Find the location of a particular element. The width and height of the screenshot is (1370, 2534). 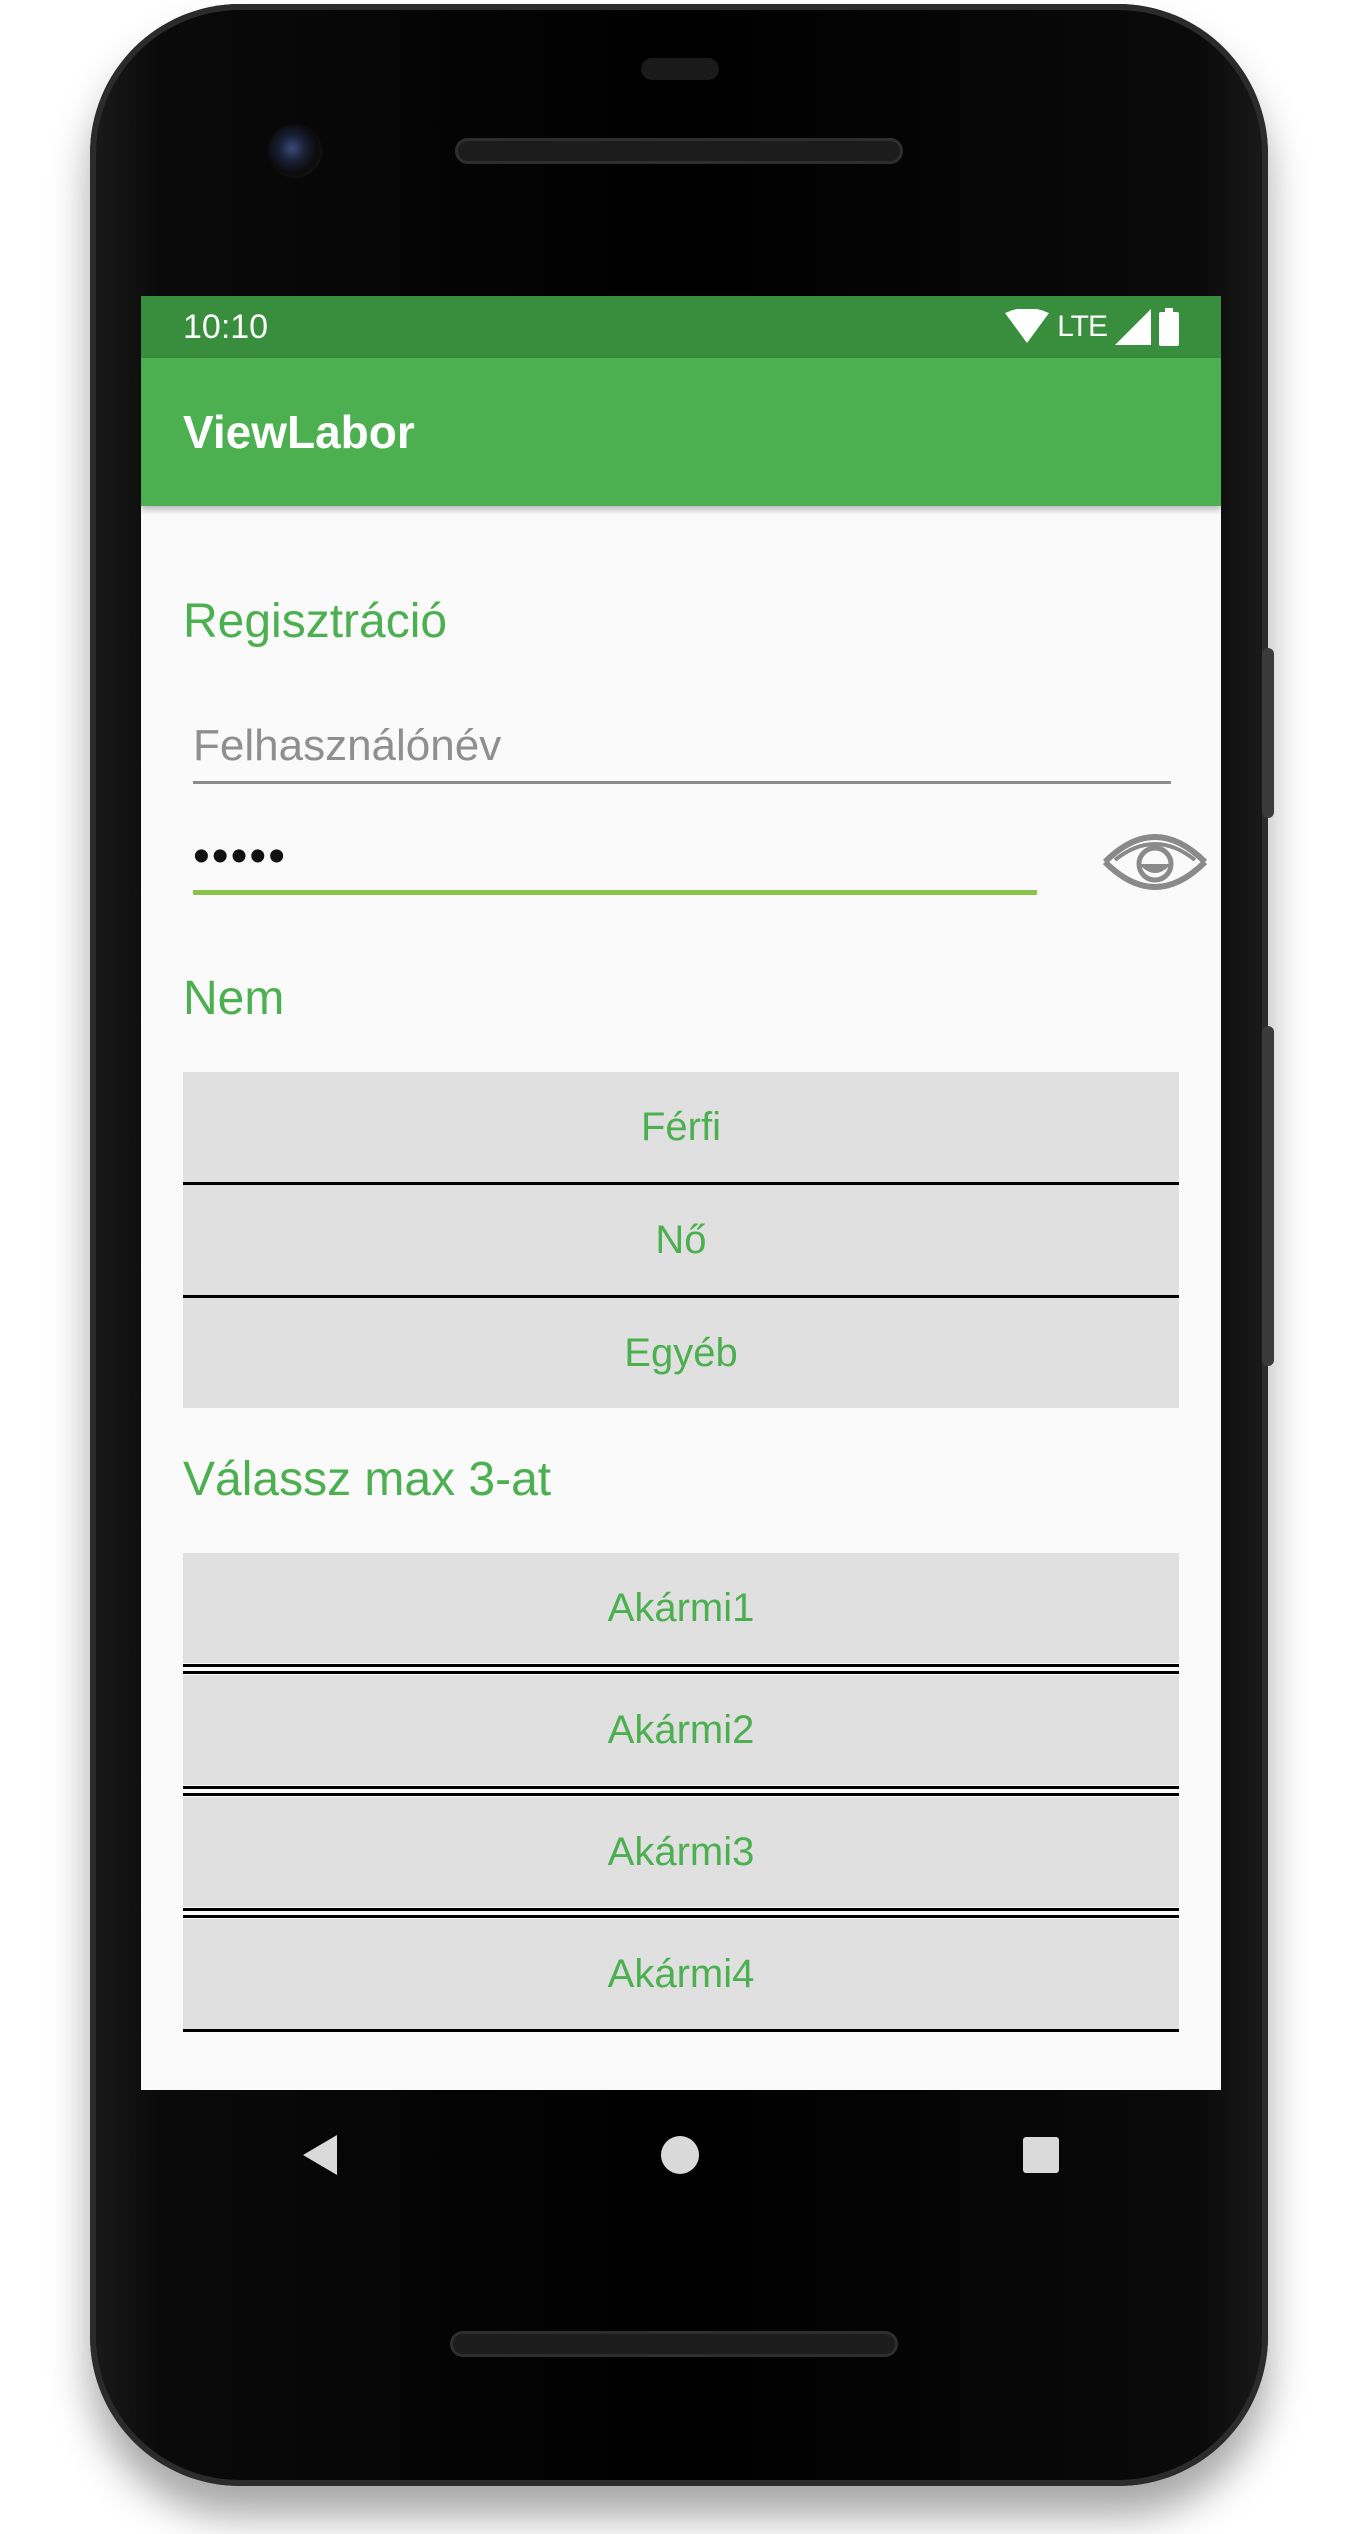

recents-icon is located at coordinates (1041, 2155).